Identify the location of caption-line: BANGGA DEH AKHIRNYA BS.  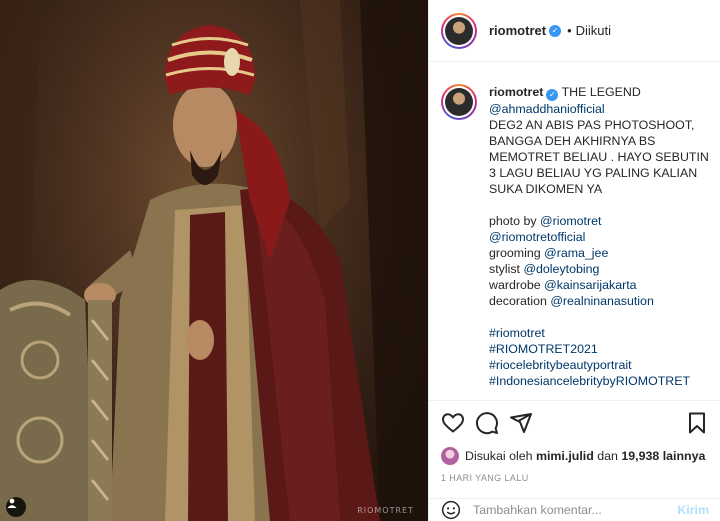
(572, 141).